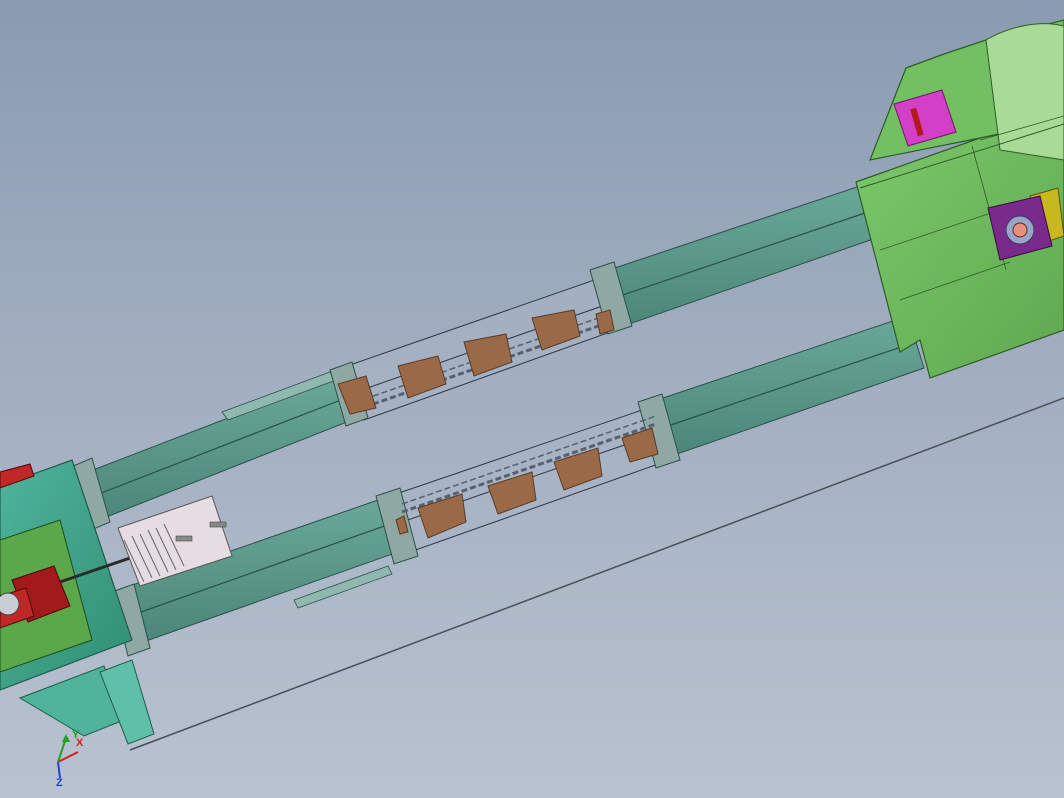 The image size is (1064, 798). What do you see at coordinates (76, 735) in the screenshot?
I see `triad-y-label: Y` at bounding box center [76, 735].